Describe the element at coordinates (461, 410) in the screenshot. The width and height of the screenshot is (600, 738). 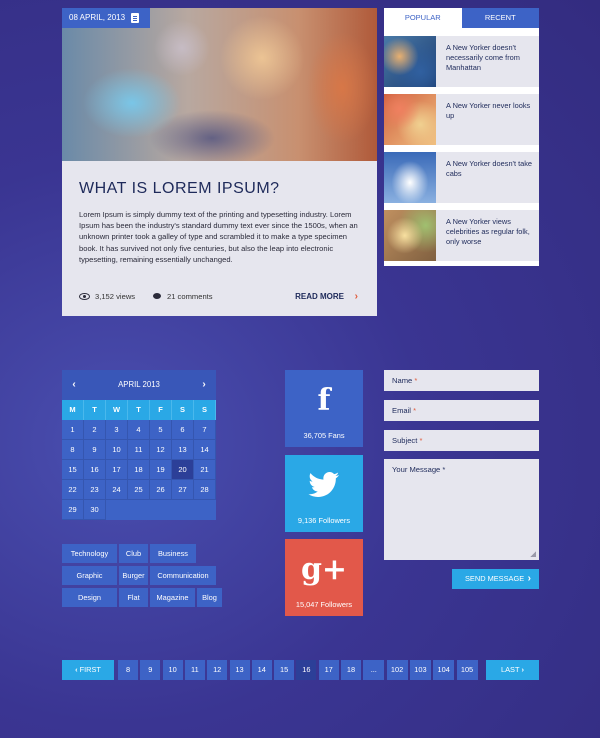
I see `email-field: Email *` at that location.